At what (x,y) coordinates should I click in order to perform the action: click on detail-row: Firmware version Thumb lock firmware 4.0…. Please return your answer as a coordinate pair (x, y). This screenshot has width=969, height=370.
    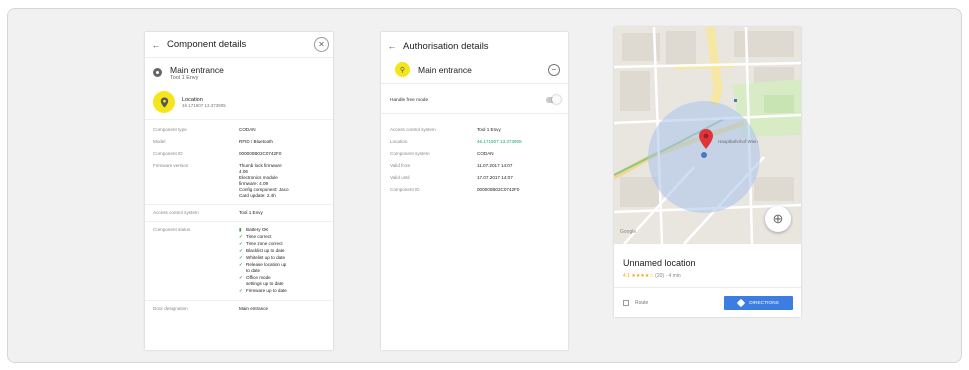
    Looking at the image, I should click on (239, 181).